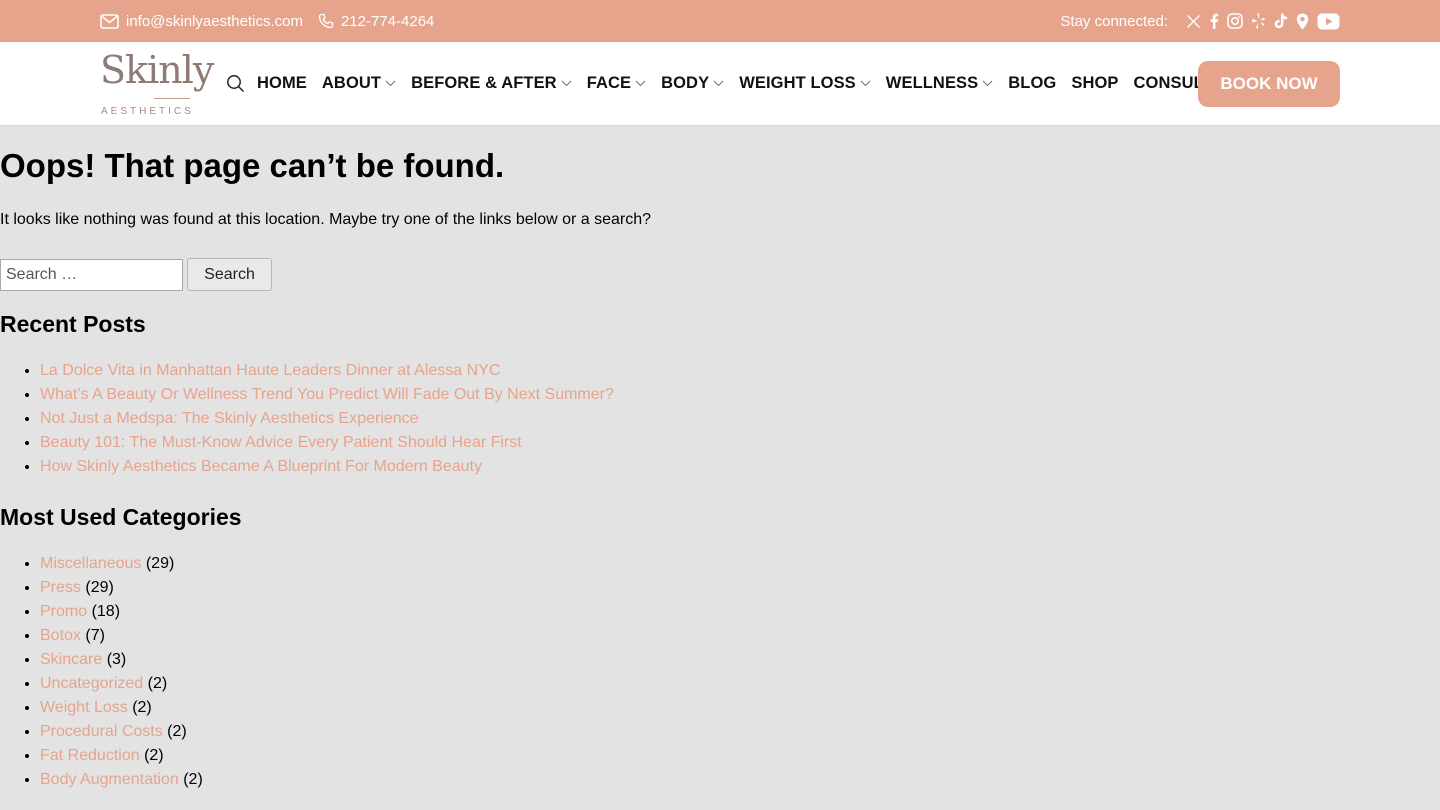 This screenshot has height=810, width=1440. Describe the element at coordinates (60, 587) in the screenshot. I see `category-link: Press` at that location.